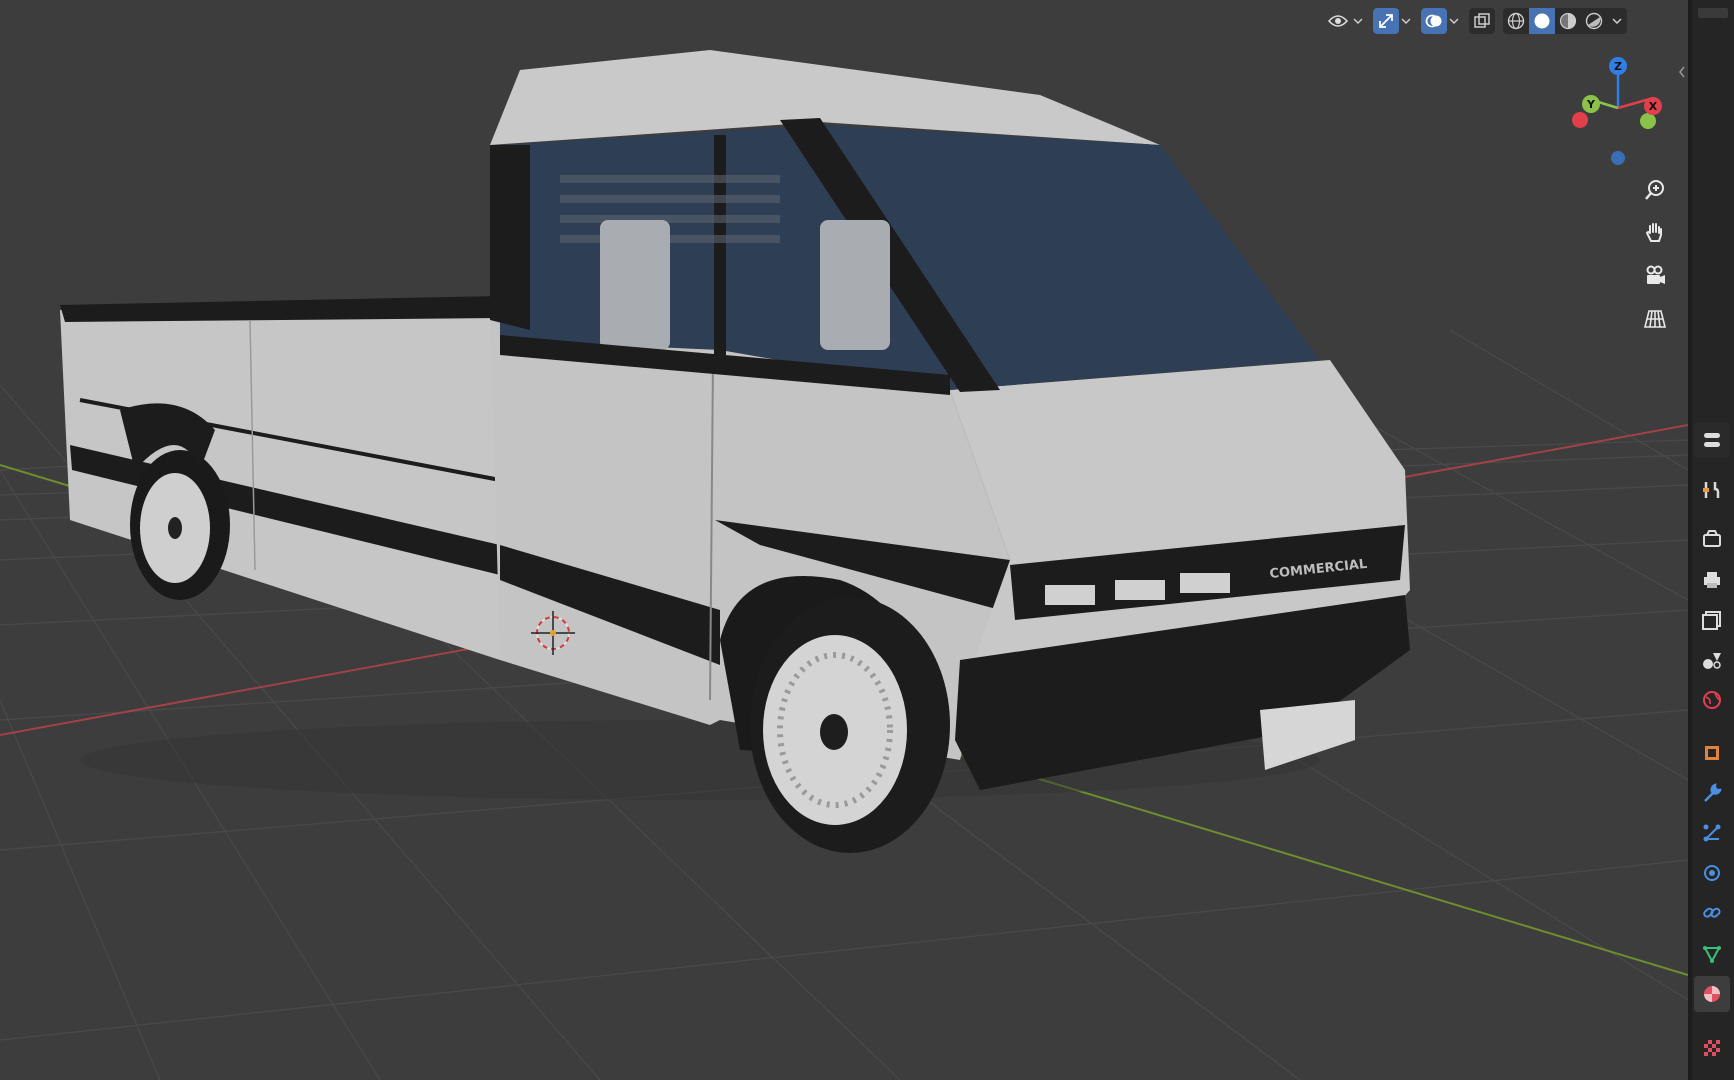  What do you see at coordinates (1655, 190) in the screenshot?
I see `zoom-in-icon` at bounding box center [1655, 190].